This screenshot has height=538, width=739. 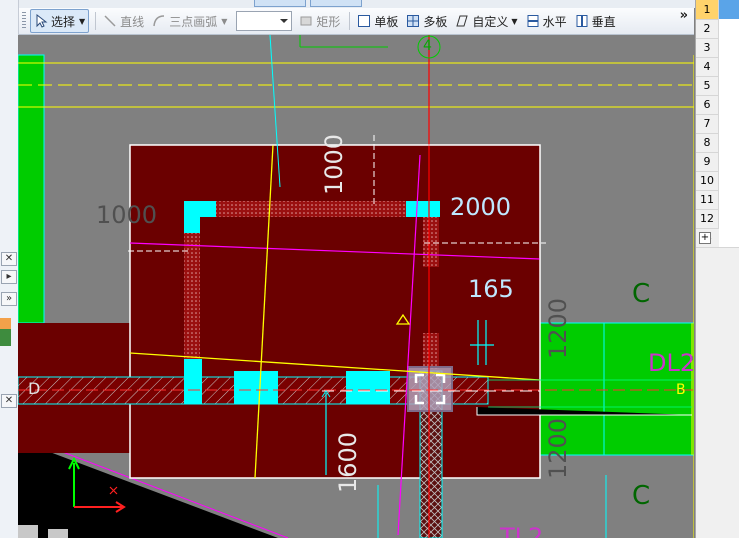 I want to click on left-panel-close-button: ✕, so click(x=9, y=259).